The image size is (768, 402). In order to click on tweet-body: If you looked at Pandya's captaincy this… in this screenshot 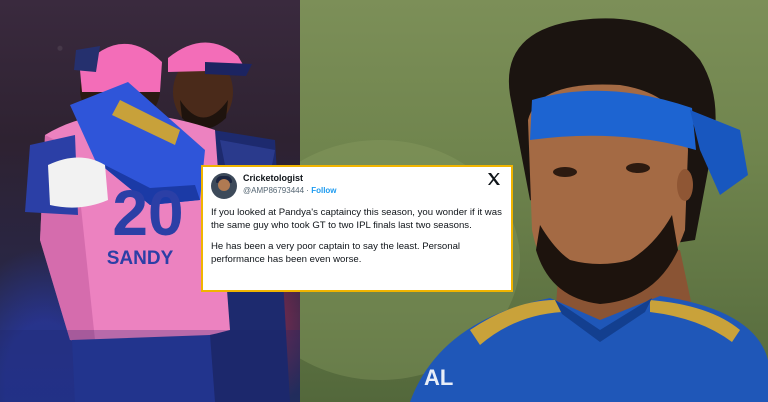, I will do `click(358, 241)`.